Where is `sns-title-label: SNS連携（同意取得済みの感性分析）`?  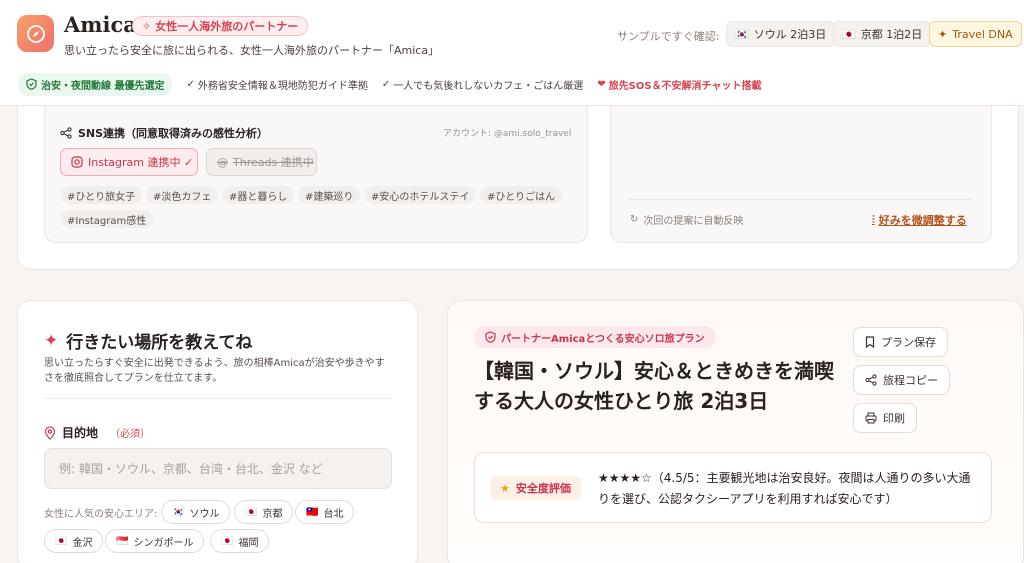
sns-title-label: SNS連携（同意取得済みの感性分析） is located at coordinates (173, 133).